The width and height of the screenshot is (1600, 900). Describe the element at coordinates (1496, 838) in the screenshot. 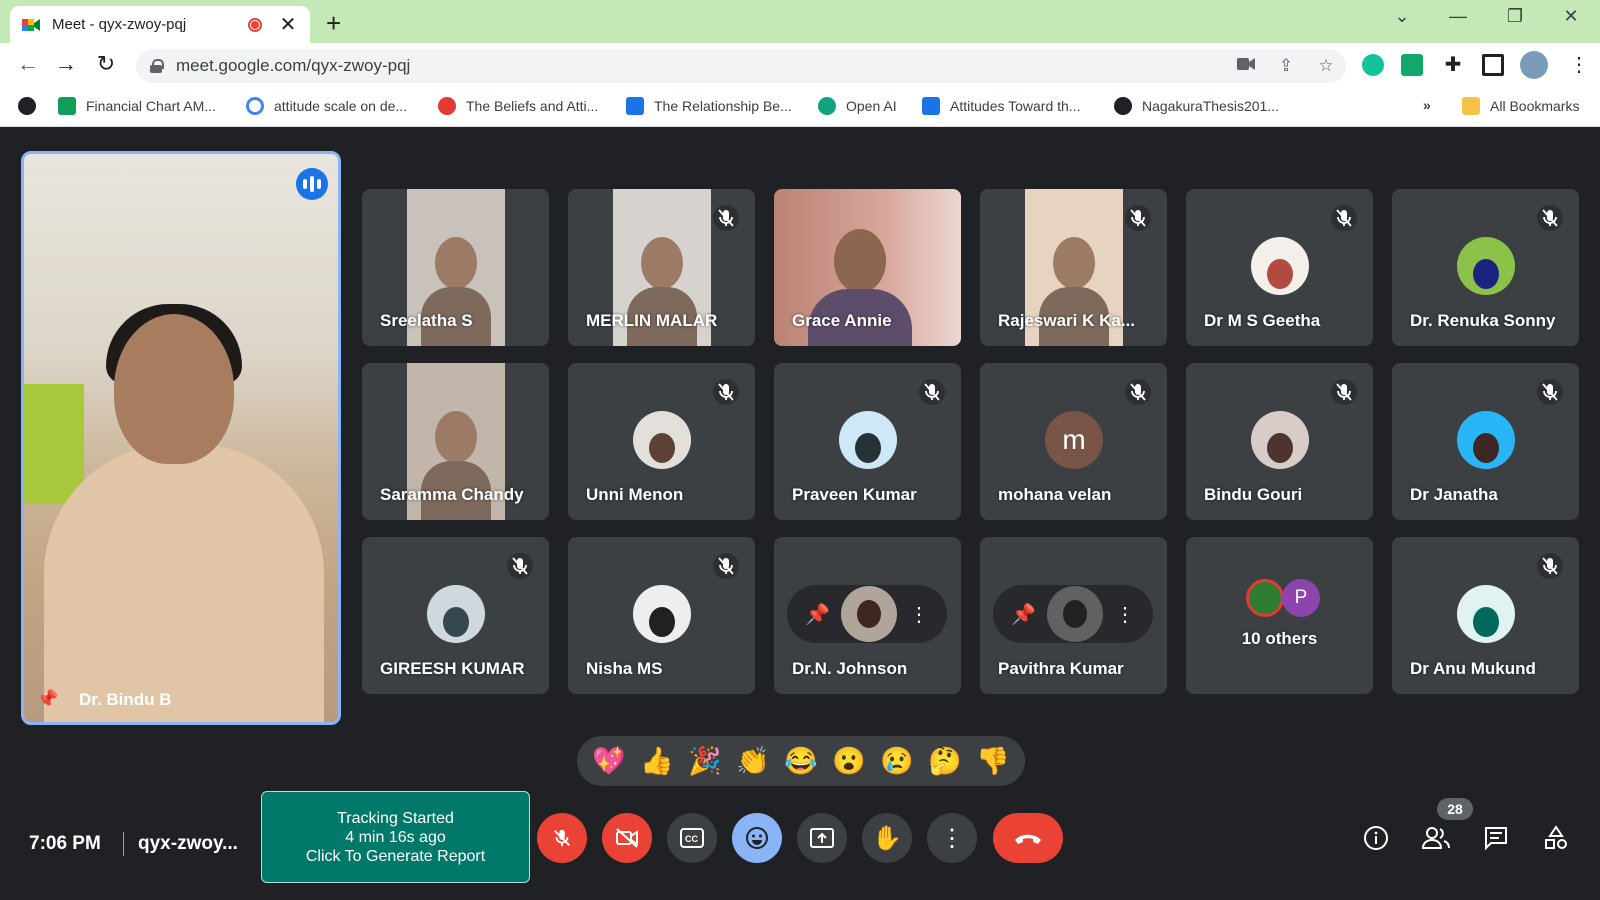

I see `chat-button` at that location.